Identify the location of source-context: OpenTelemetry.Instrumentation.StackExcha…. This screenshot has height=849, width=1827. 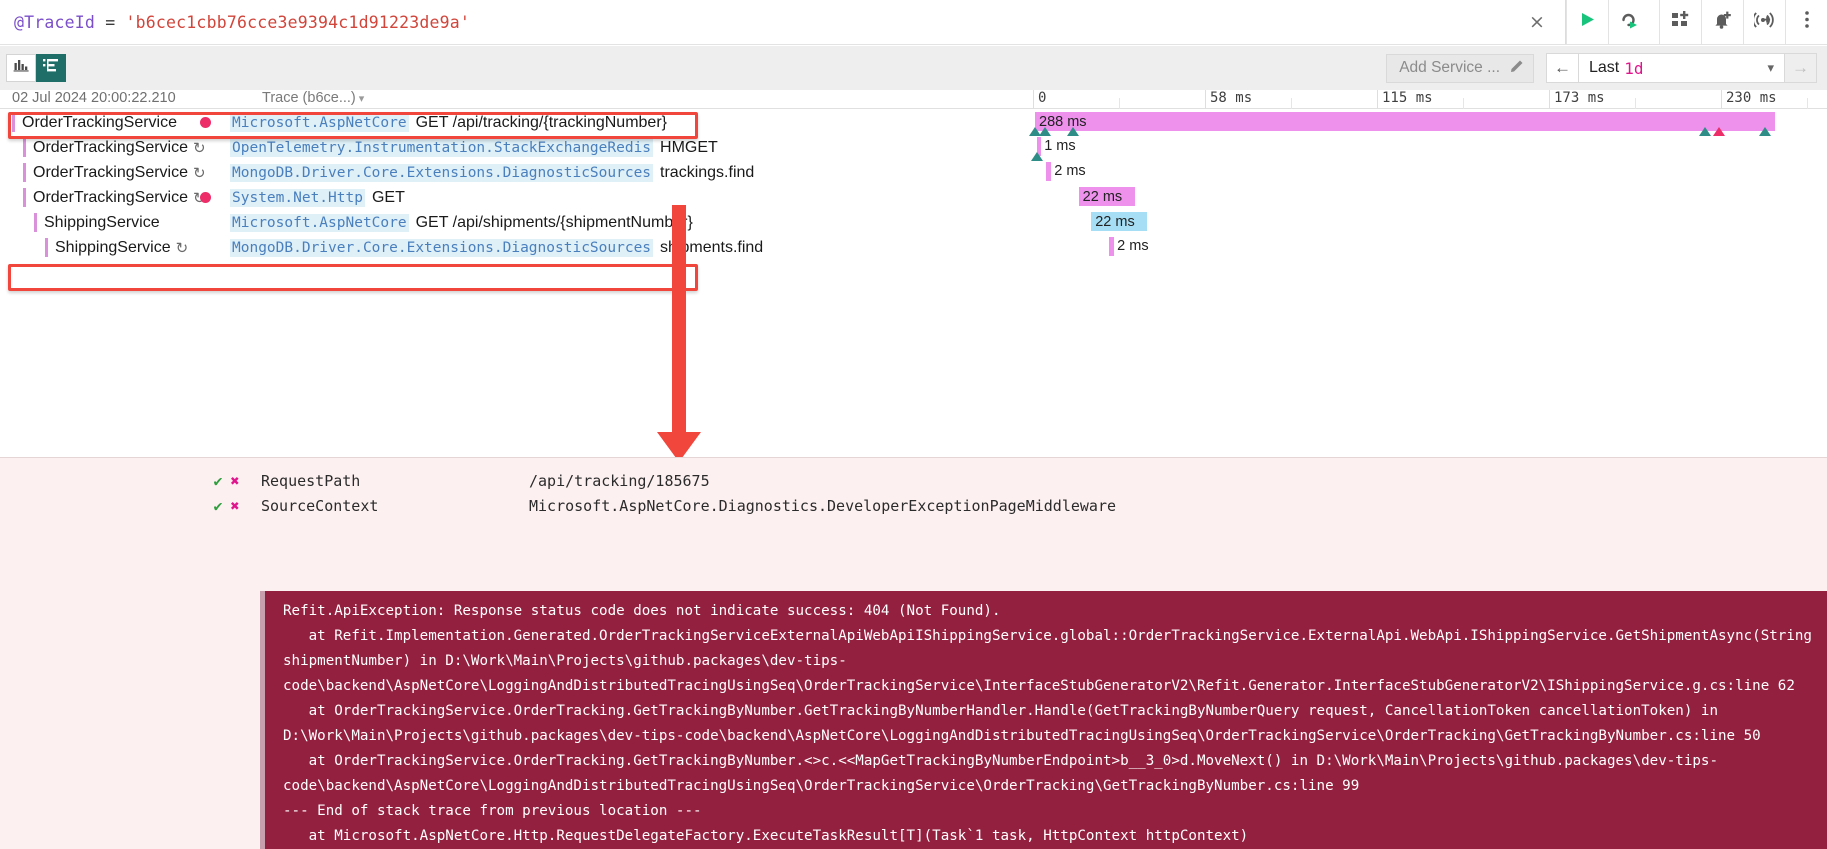
(442, 147).